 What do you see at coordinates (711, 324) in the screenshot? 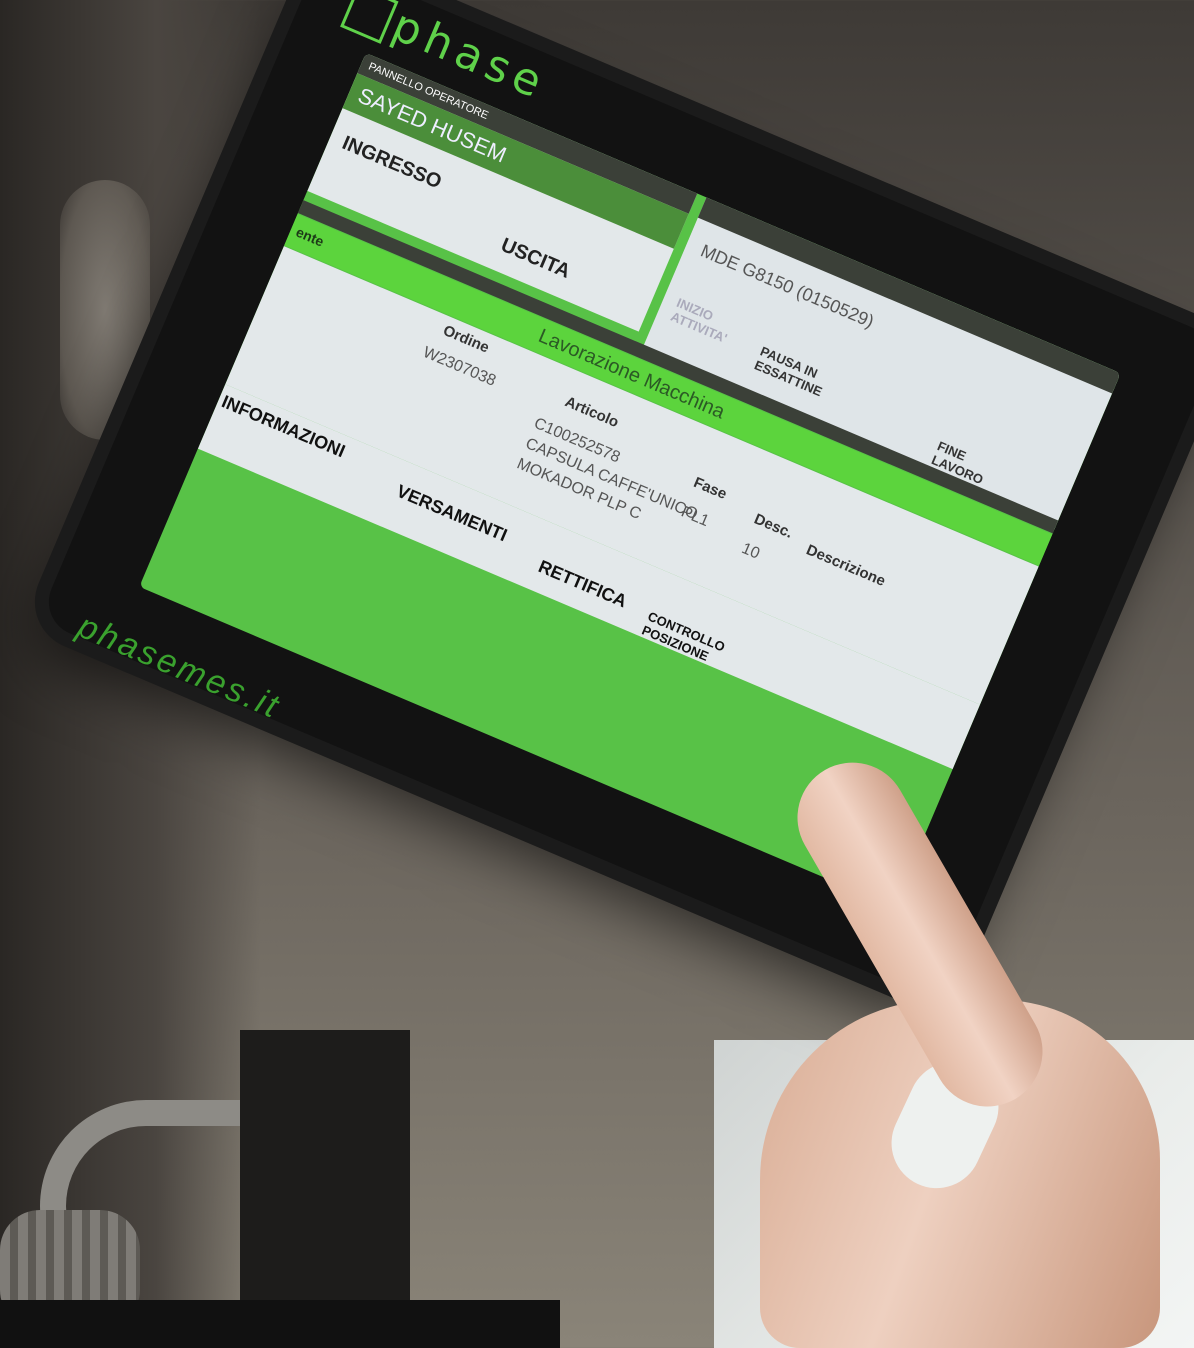
I see `start-activity-button: INIZIO ATTIVITA'` at bounding box center [711, 324].